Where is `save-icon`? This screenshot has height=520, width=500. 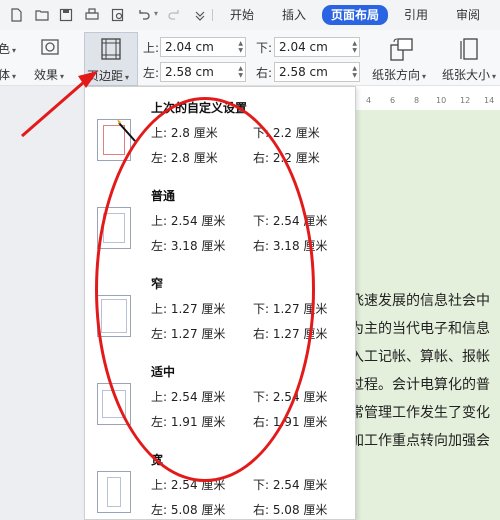 save-icon is located at coordinates (66, 15).